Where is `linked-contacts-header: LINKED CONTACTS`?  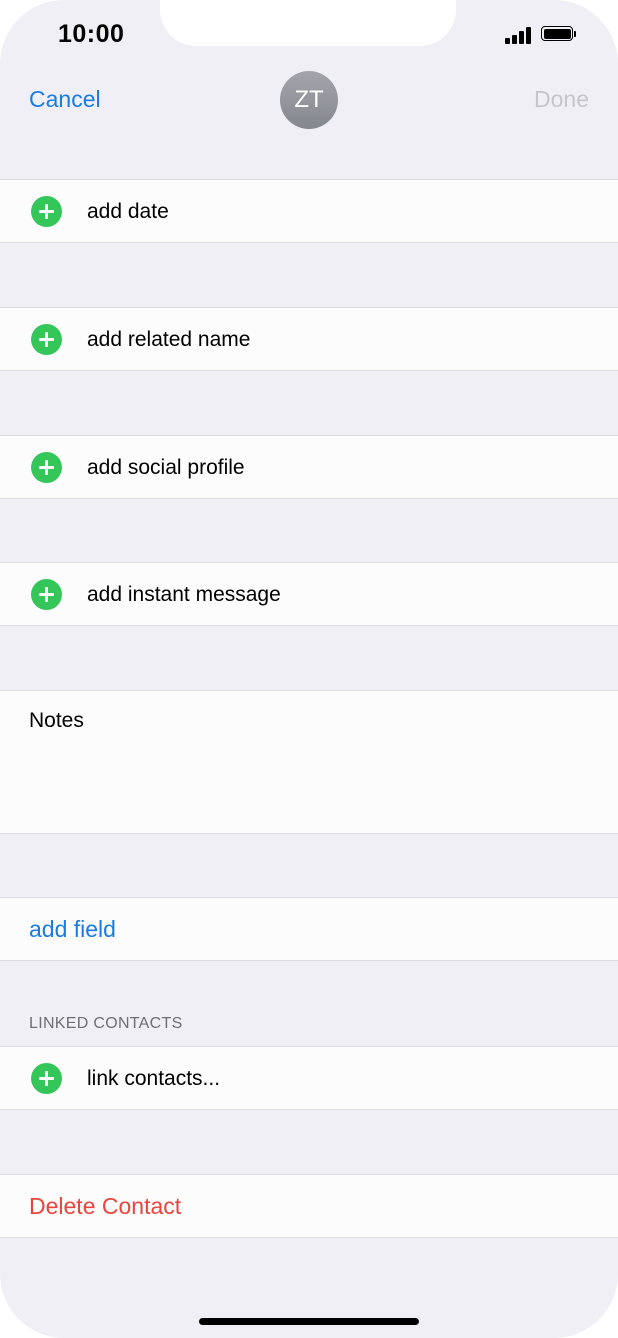
linked-contacts-header: LINKED CONTACTS is located at coordinates (106, 1023).